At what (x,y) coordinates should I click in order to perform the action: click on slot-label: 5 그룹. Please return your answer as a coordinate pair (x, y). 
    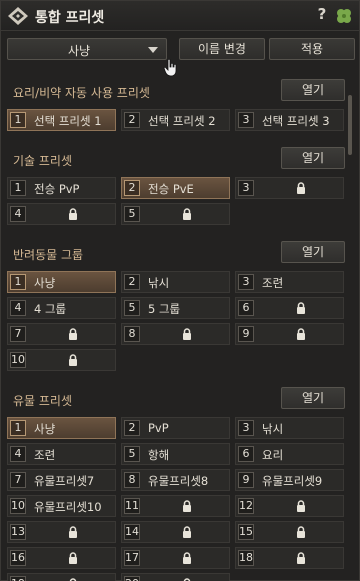
    Looking at the image, I should click on (164, 309).